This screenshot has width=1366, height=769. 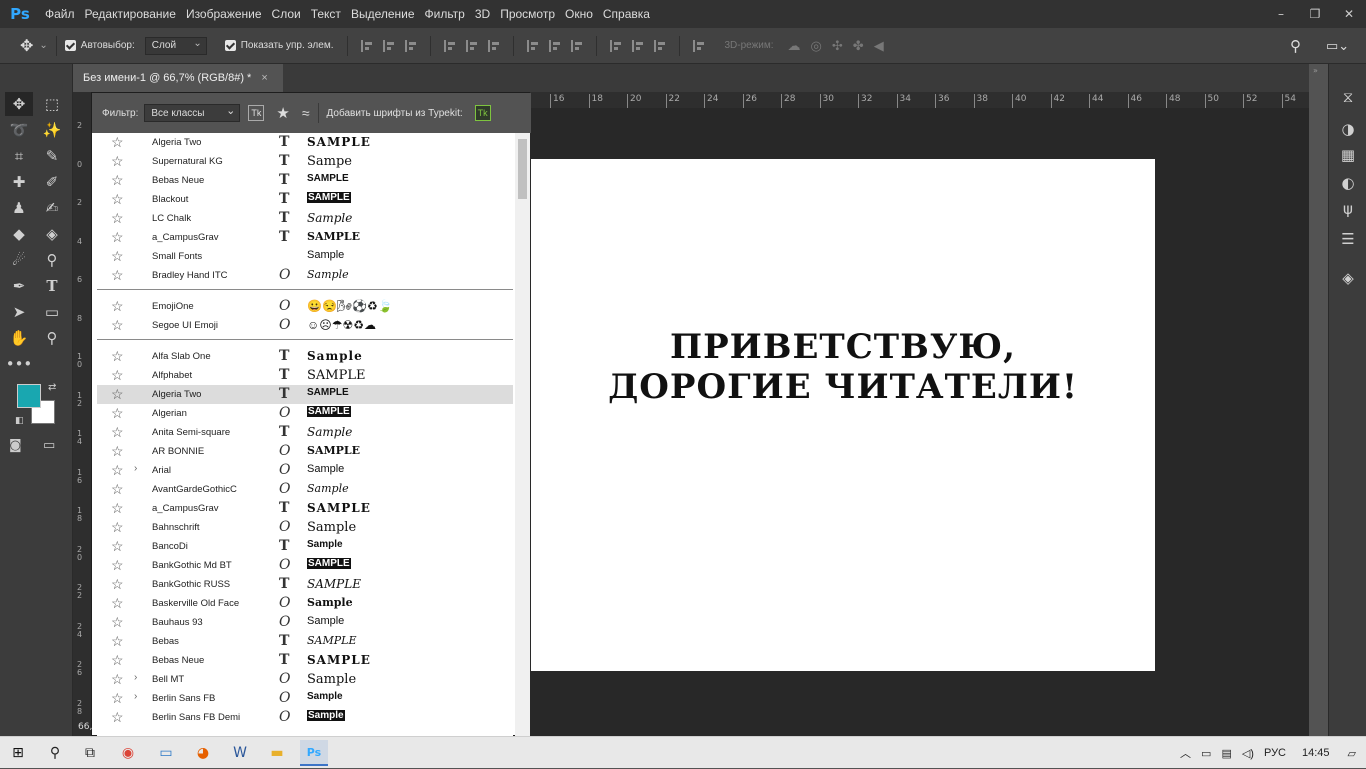 What do you see at coordinates (472, 45) in the screenshot?
I see `align-horizontal-center-icon` at bounding box center [472, 45].